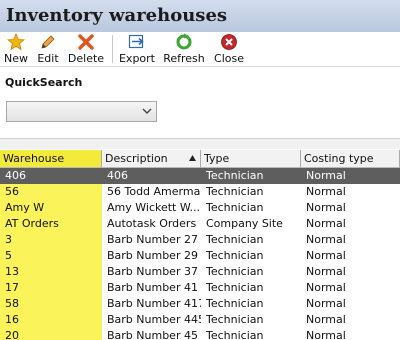 The height and width of the screenshot is (340, 400). I want to click on new-label: New, so click(16, 58).